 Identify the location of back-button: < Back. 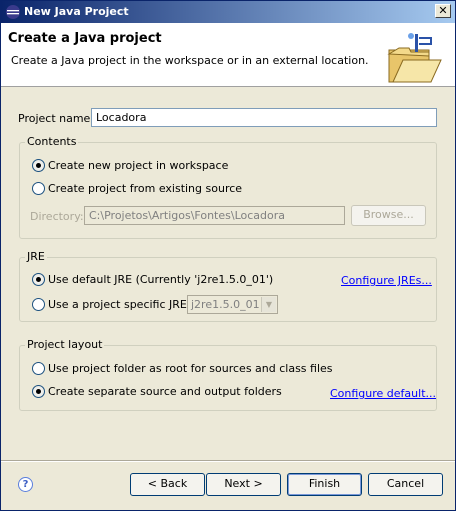
(167, 484).